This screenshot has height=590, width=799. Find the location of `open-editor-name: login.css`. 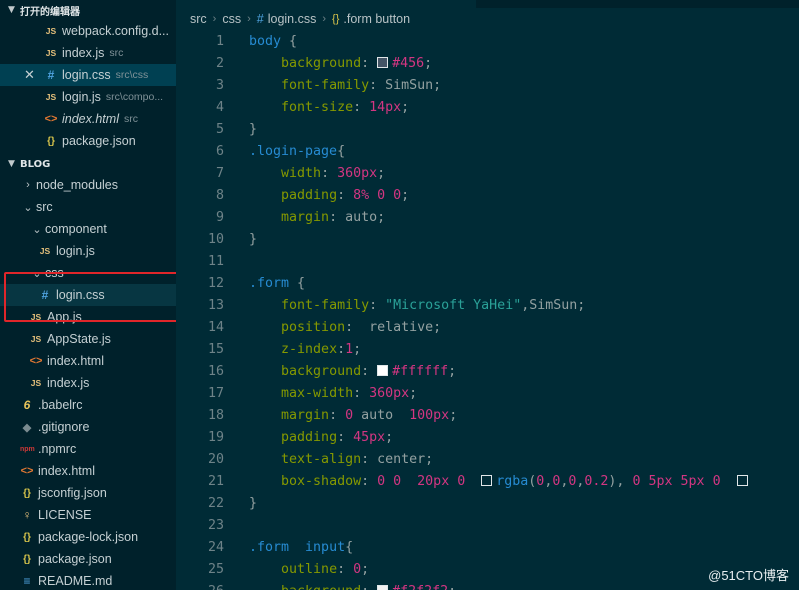

open-editor-name: login.css is located at coordinates (86, 75).